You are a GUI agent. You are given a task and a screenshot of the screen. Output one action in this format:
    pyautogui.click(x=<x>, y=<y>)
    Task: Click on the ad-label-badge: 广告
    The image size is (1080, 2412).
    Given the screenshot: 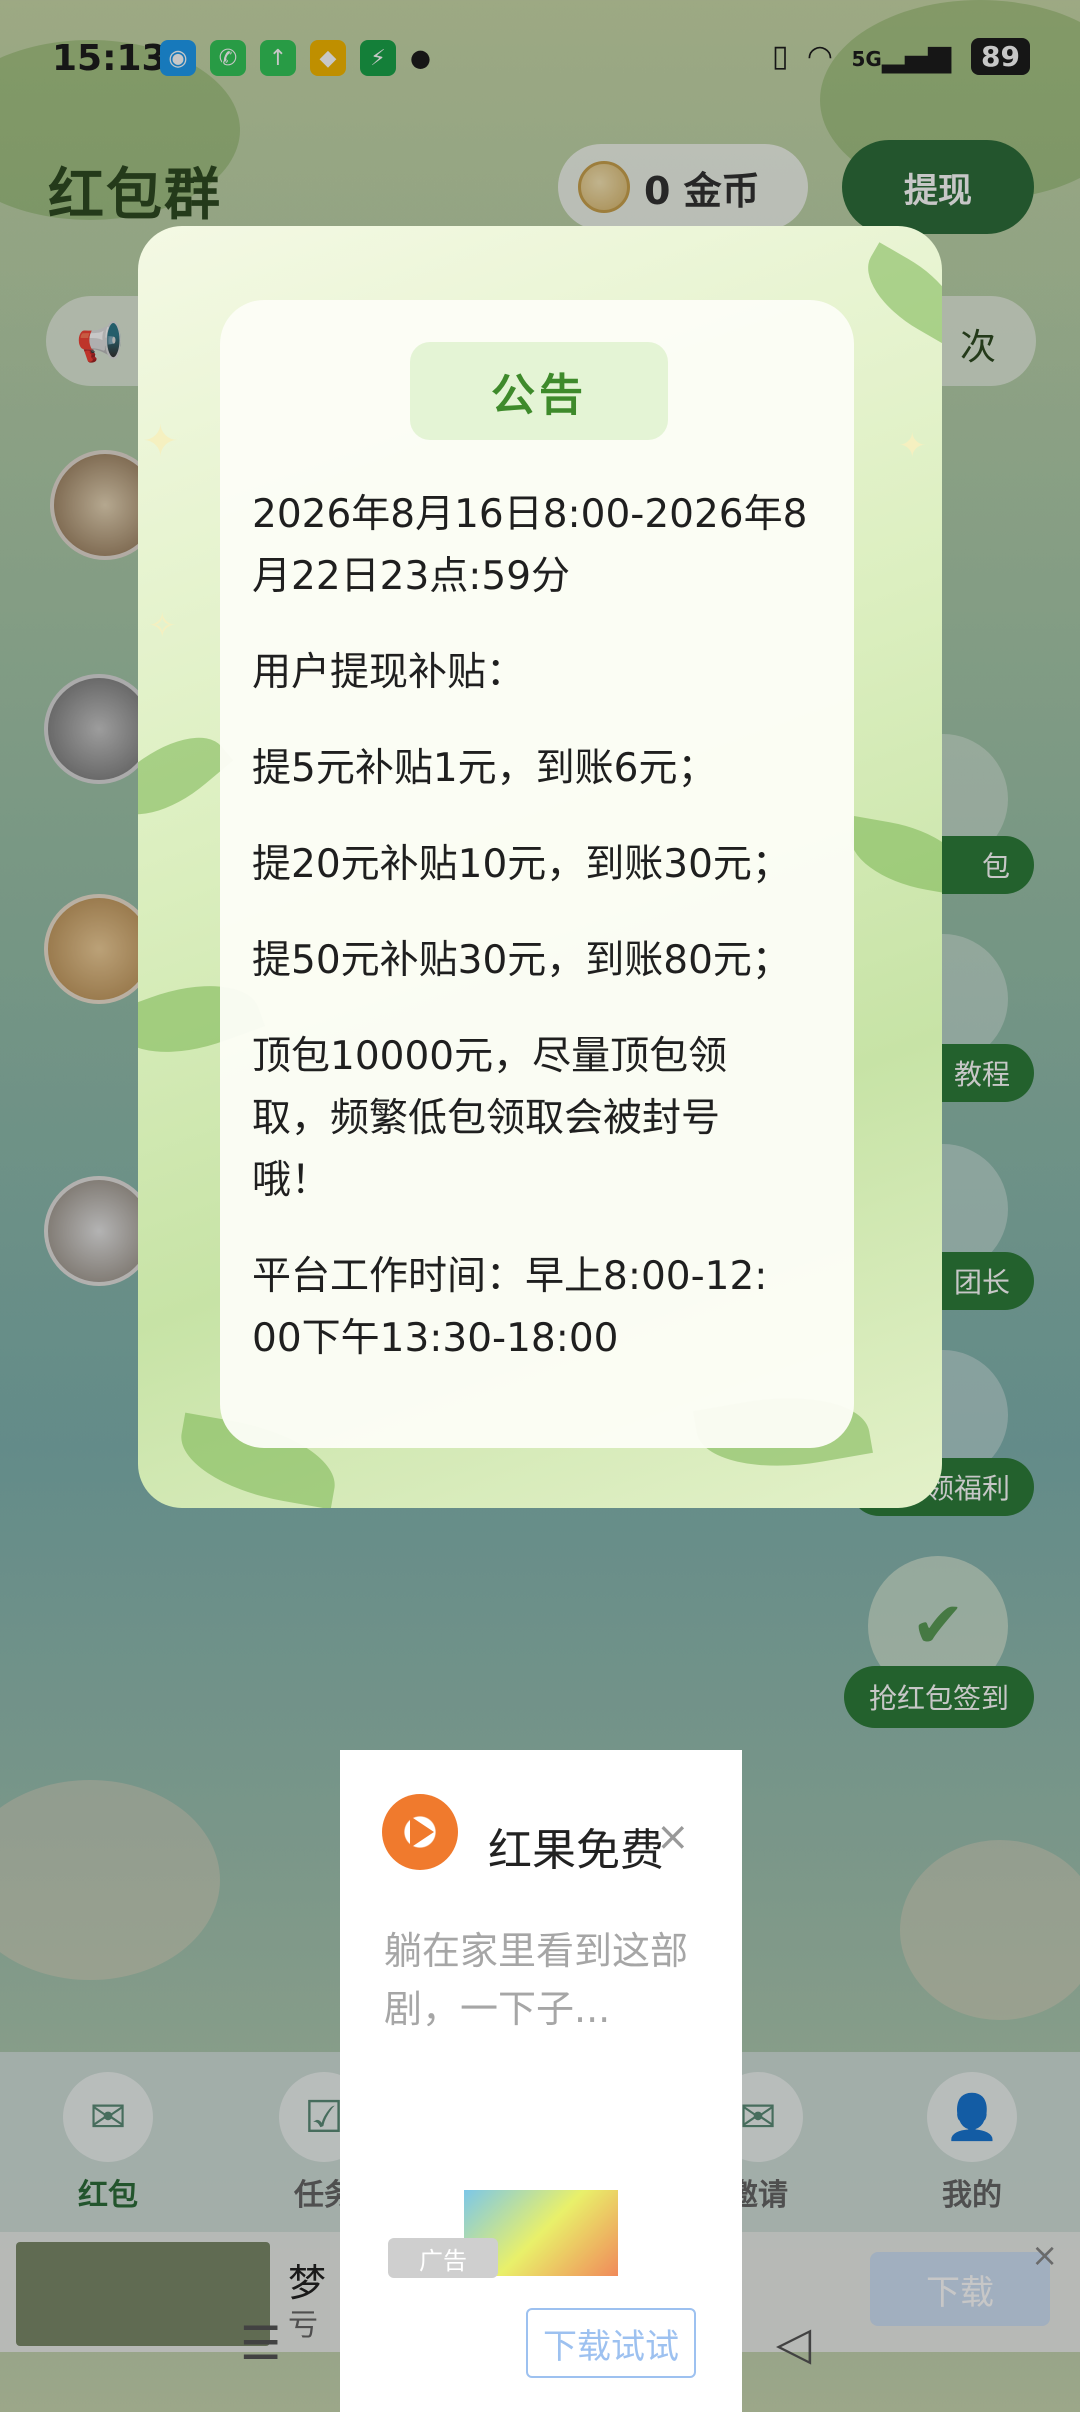 What is the action you would take?
    pyautogui.click(x=443, y=2258)
    